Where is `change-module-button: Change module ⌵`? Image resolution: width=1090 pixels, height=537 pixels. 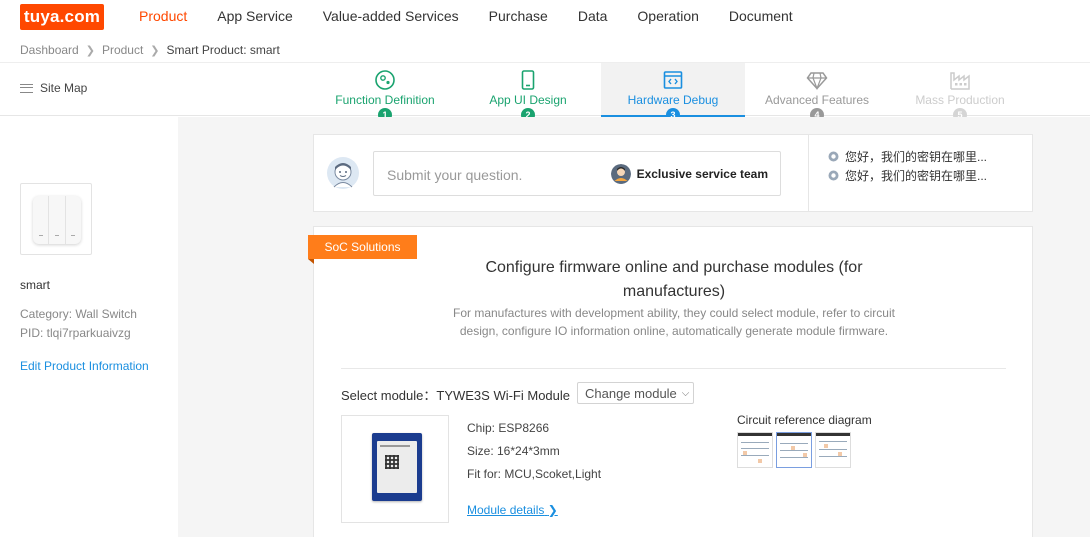
change-module-button: Change module ⌵ is located at coordinates (635, 393).